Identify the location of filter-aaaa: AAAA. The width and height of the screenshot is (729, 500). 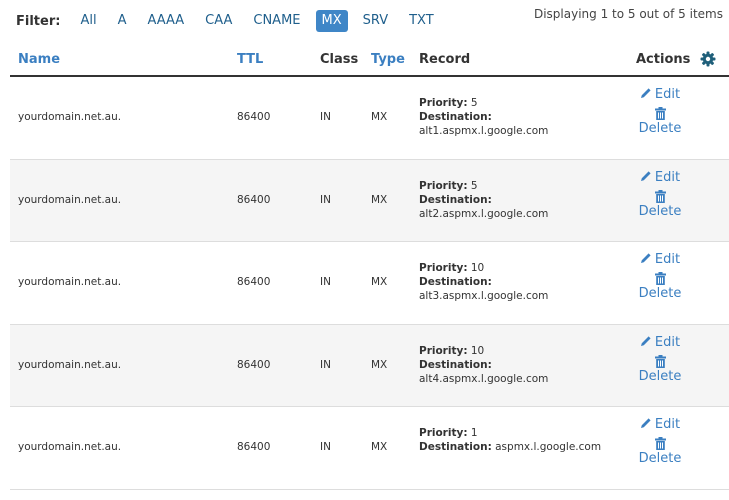
(165, 21).